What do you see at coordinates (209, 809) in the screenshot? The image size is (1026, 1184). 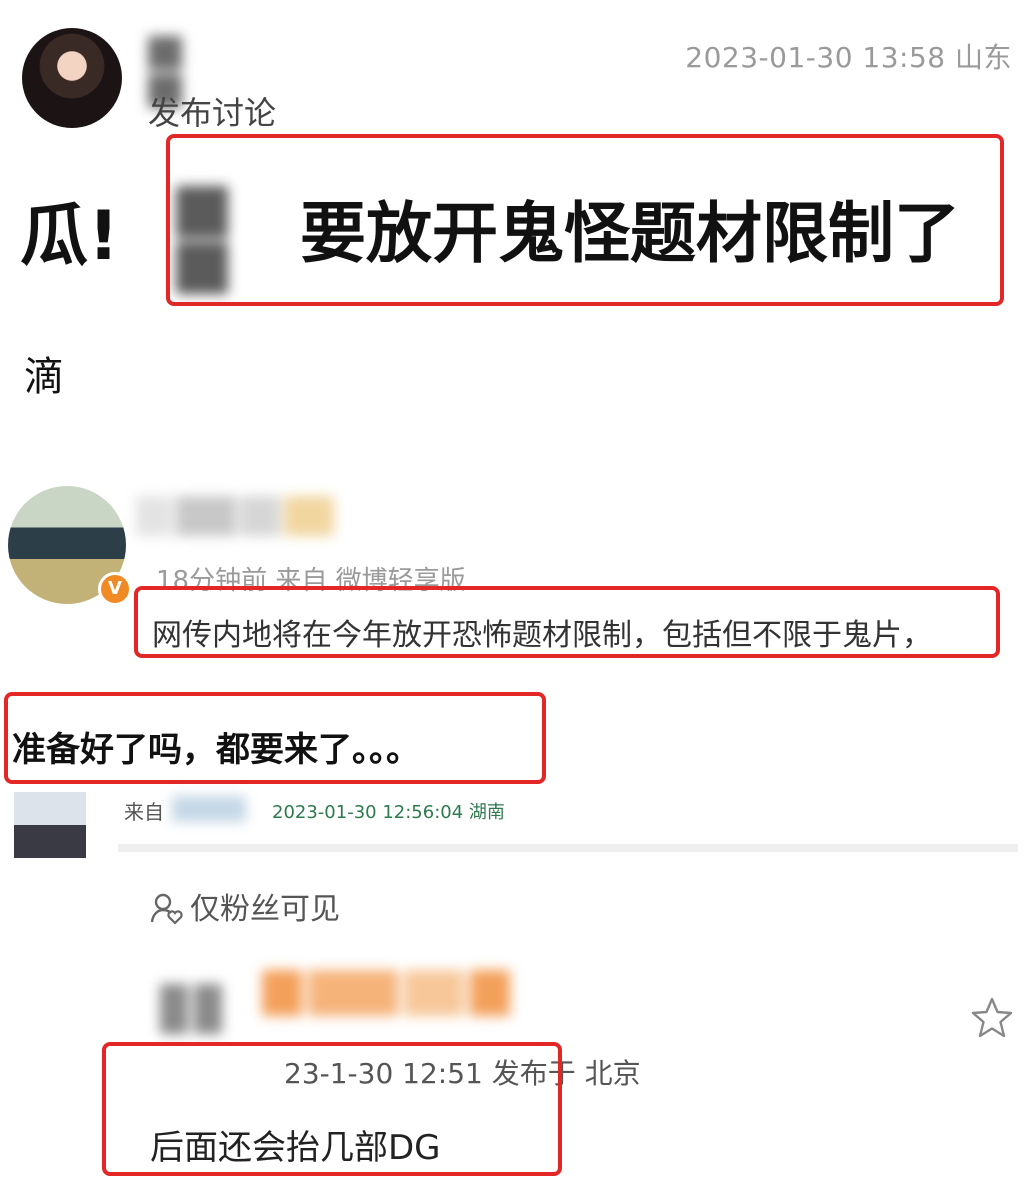 I see `source-redacted` at bounding box center [209, 809].